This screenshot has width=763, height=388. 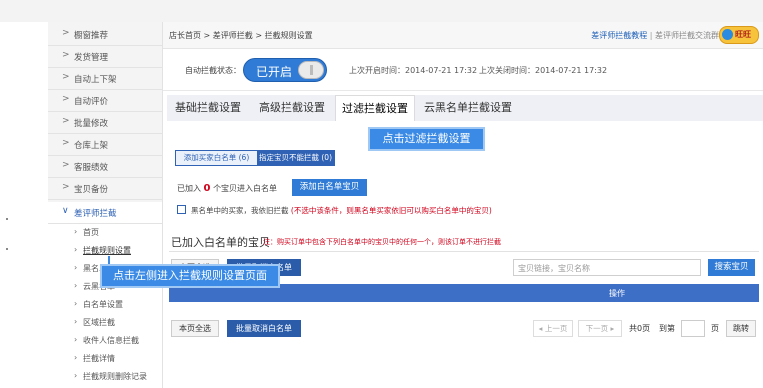 What do you see at coordinates (391, 210) in the screenshot?
I see `blacklist-option-note: (不选中该条件，则黑名单买家依旧可以购买白名单中的宝贝)` at bounding box center [391, 210].